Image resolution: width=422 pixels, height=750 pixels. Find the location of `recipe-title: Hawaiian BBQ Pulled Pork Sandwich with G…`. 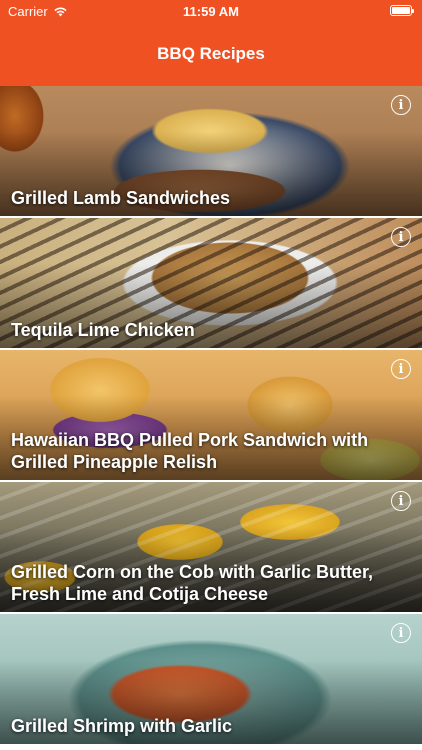

recipe-title: Hawaiian BBQ Pulled Pork Sandwich with G… is located at coordinates (190, 451).